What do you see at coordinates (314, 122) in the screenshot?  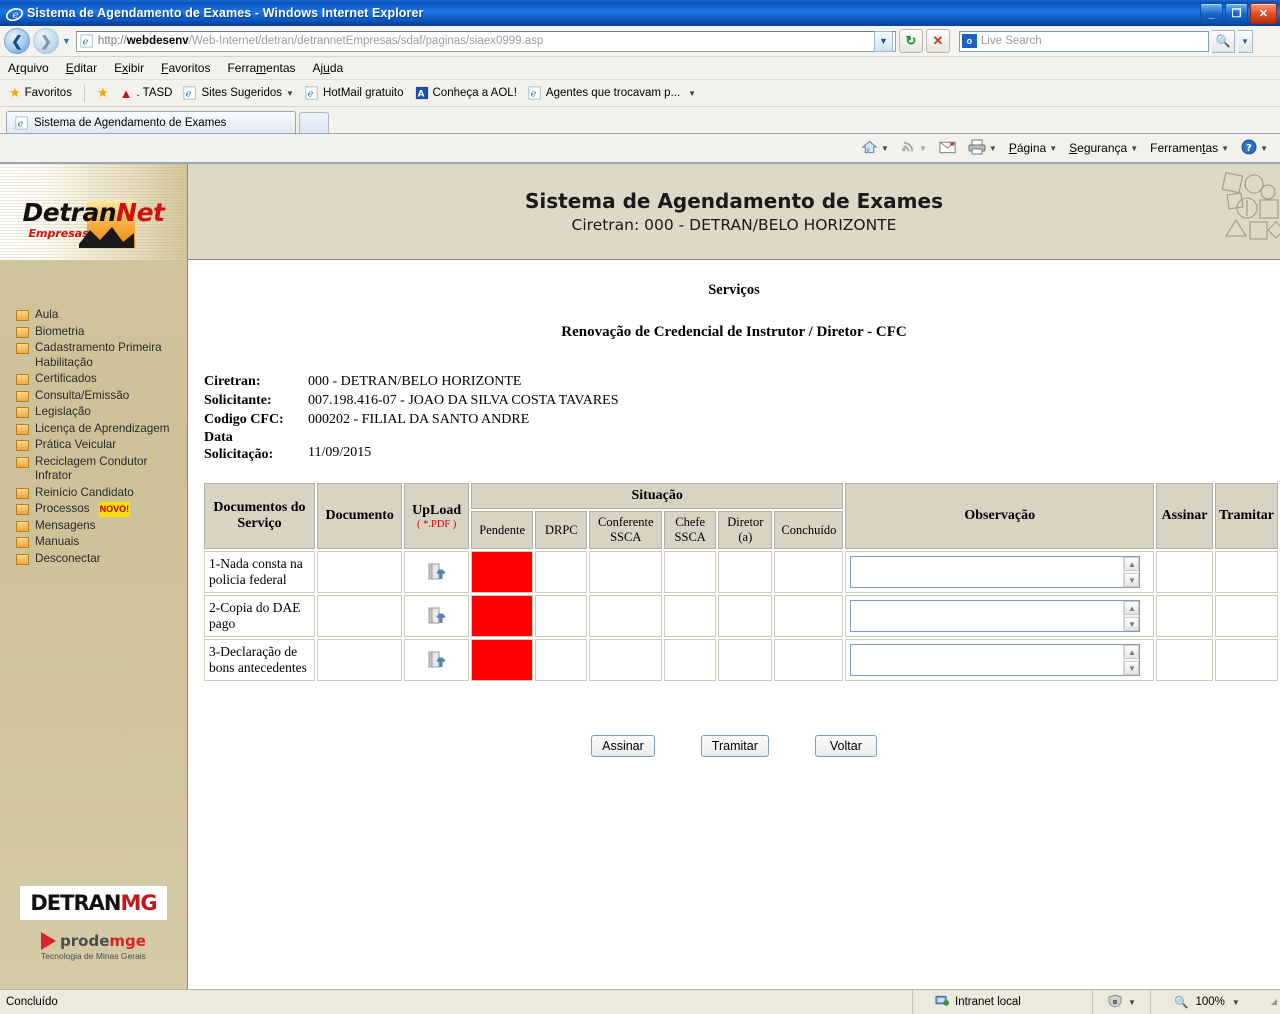 I see `new-tab-button` at bounding box center [314, 122].